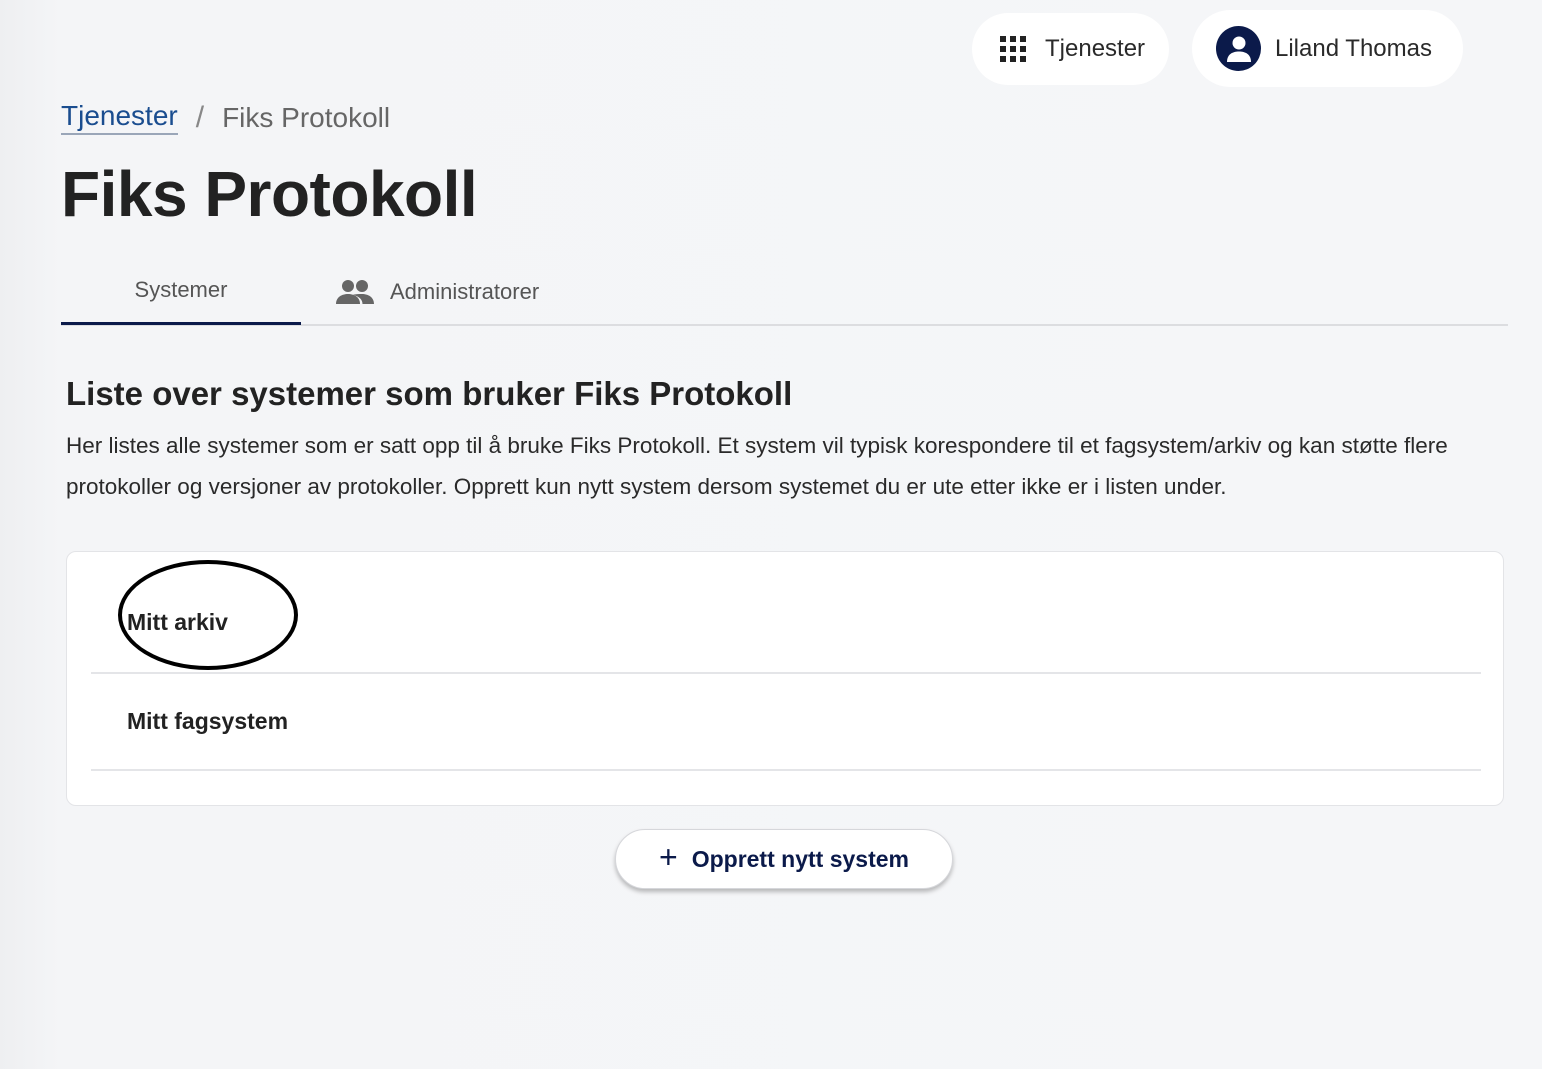 Image resolution: width=1542 pixels, height=1069 pixels. Describe the element at coordinates (800, 858) in the screenshot. I see `create-system-label: Opprett nytt system` at that location.